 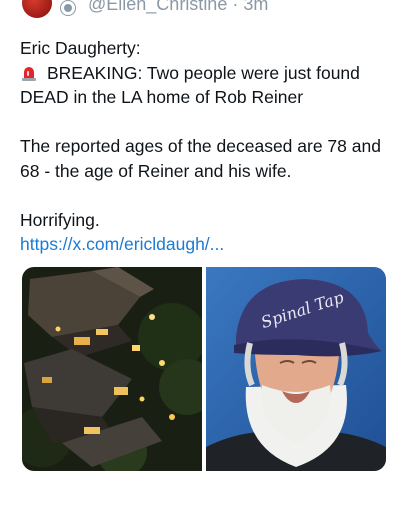 I want to click on avatar, so click(x=37, y=9).